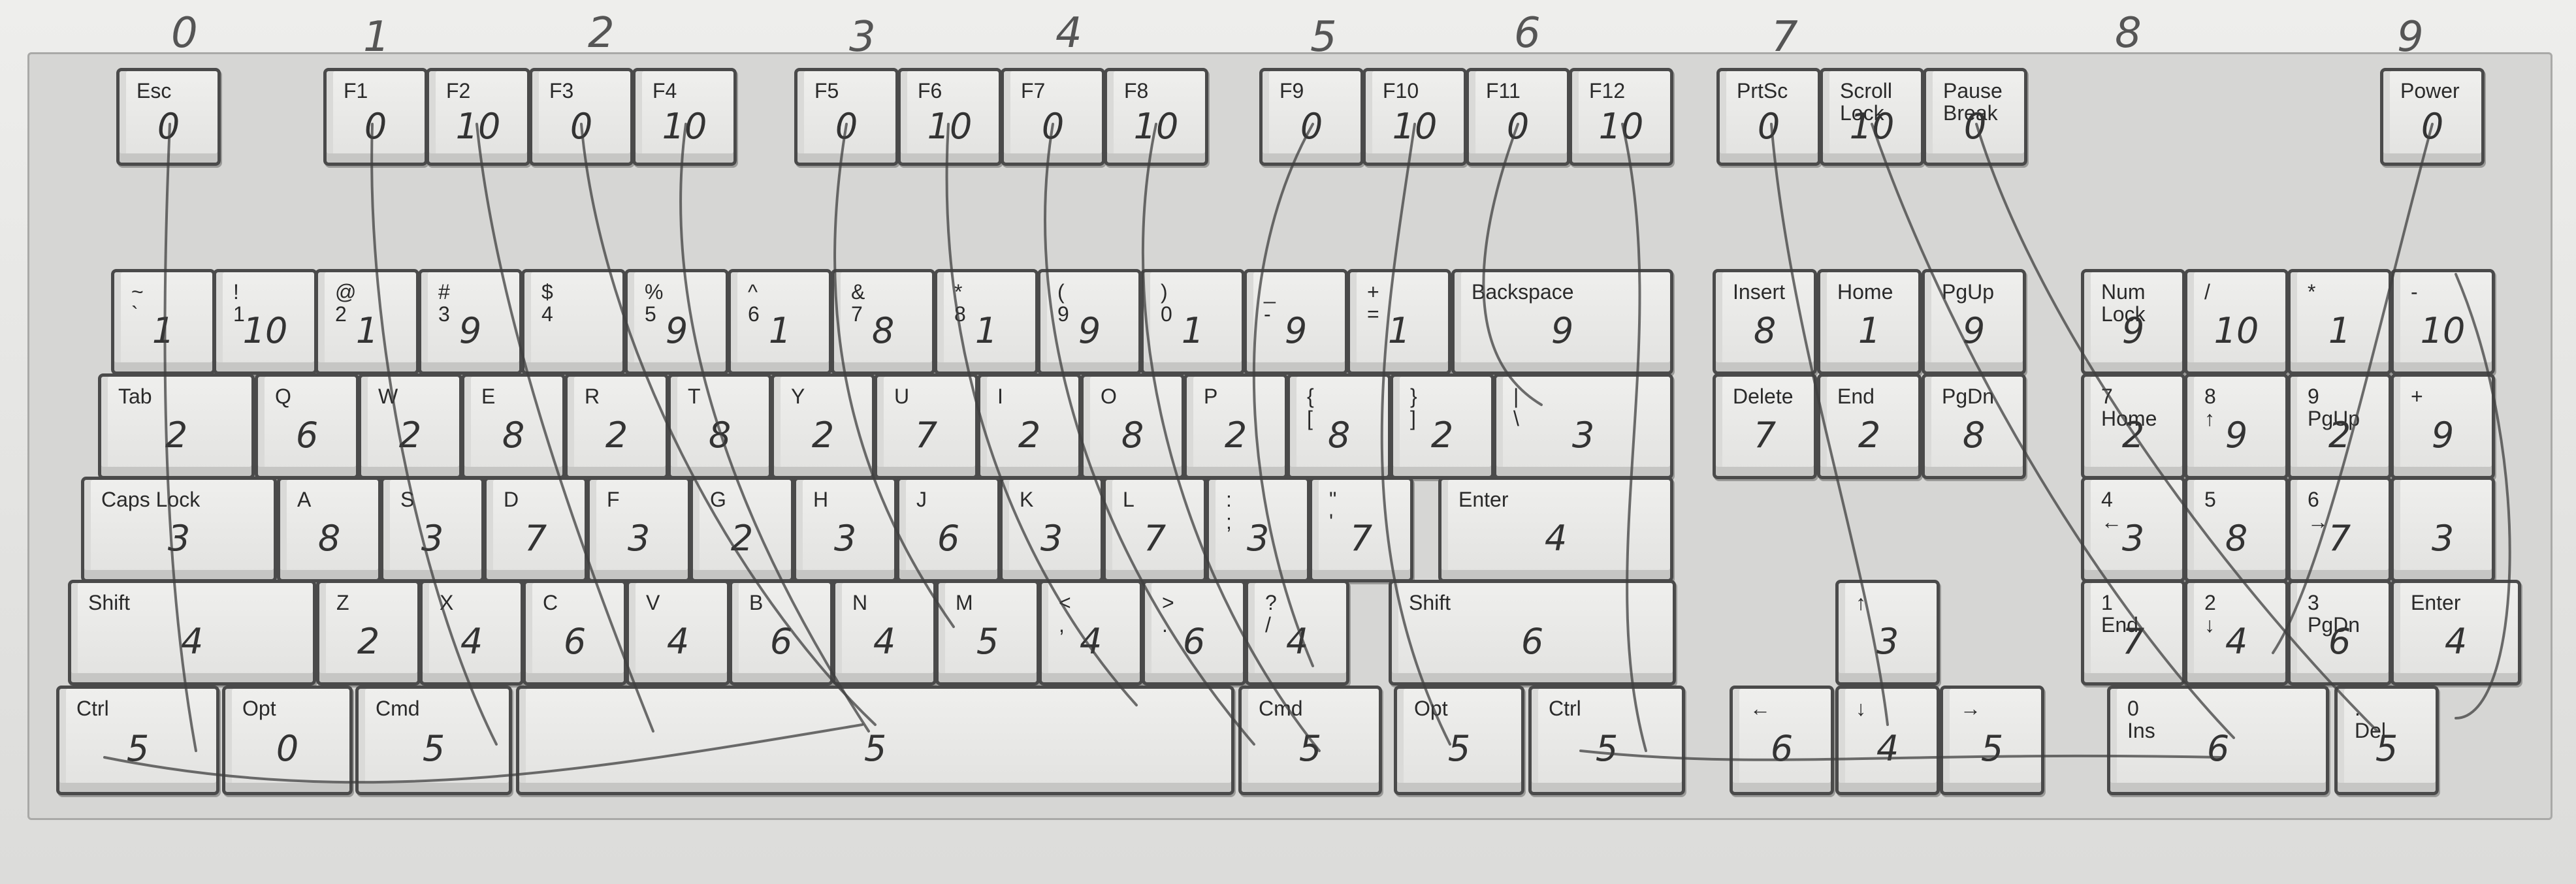 This screenshot has height=884, width=2576. Describe the element at coordinates (1323, 37) in the screenshot. I see `column-number: 5` at that location.